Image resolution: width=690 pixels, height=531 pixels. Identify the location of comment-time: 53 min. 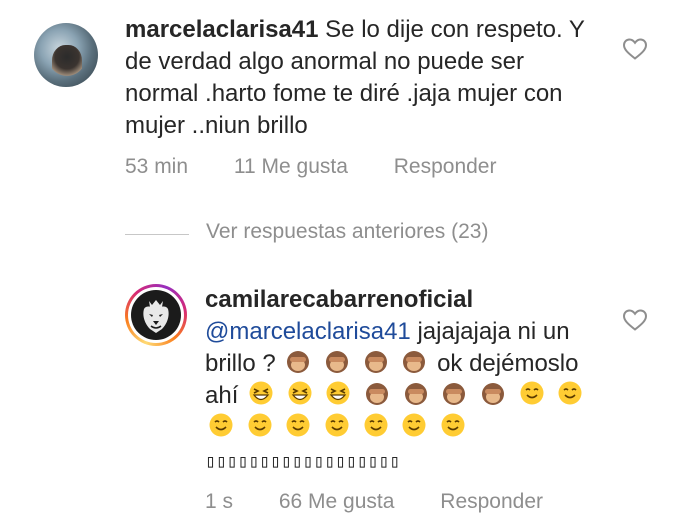
(157, 166).